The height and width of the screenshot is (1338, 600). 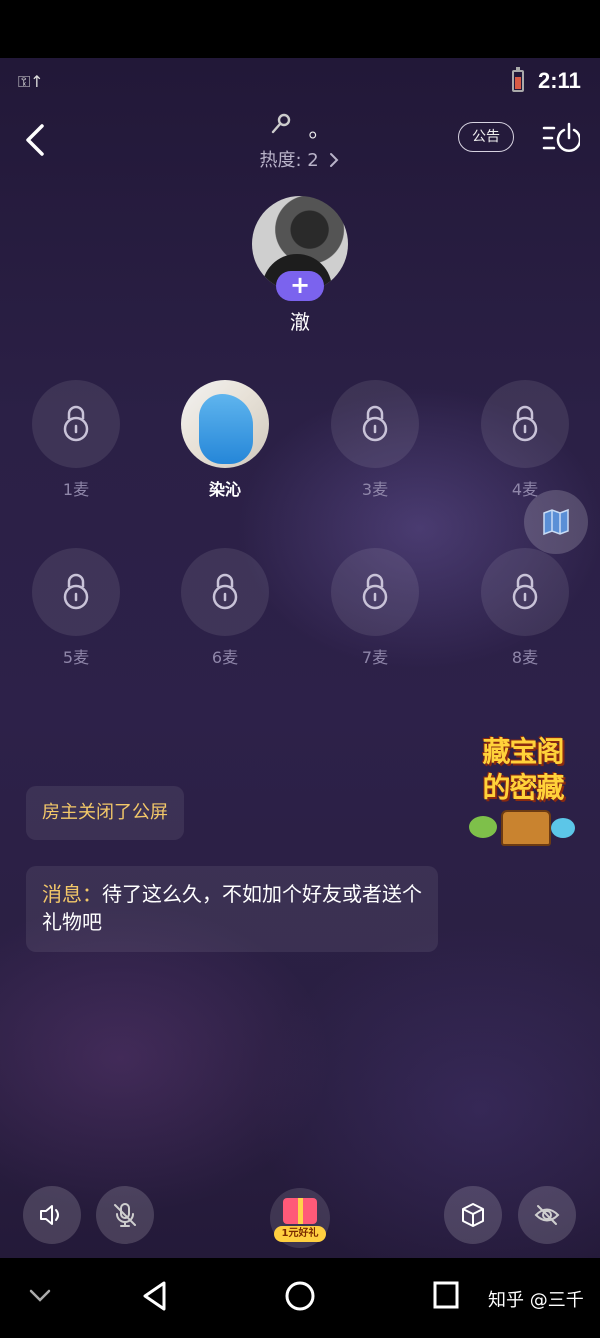 I want to click on room-title: 。, so click(x=319, y=130).